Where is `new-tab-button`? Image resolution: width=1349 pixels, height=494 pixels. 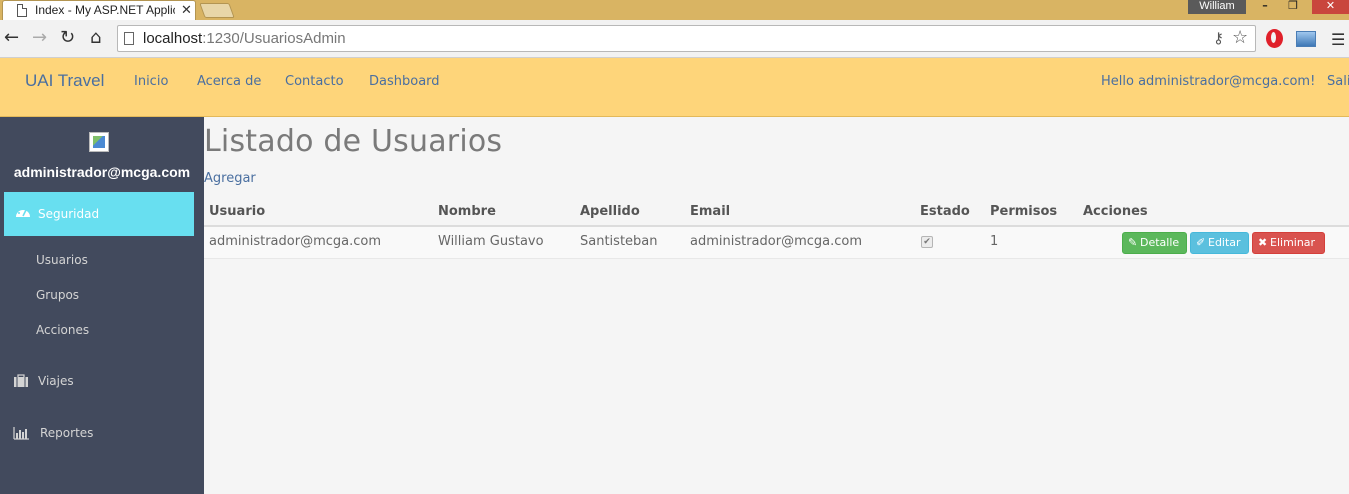 new-tab-button is located at coordinates (217, 10).